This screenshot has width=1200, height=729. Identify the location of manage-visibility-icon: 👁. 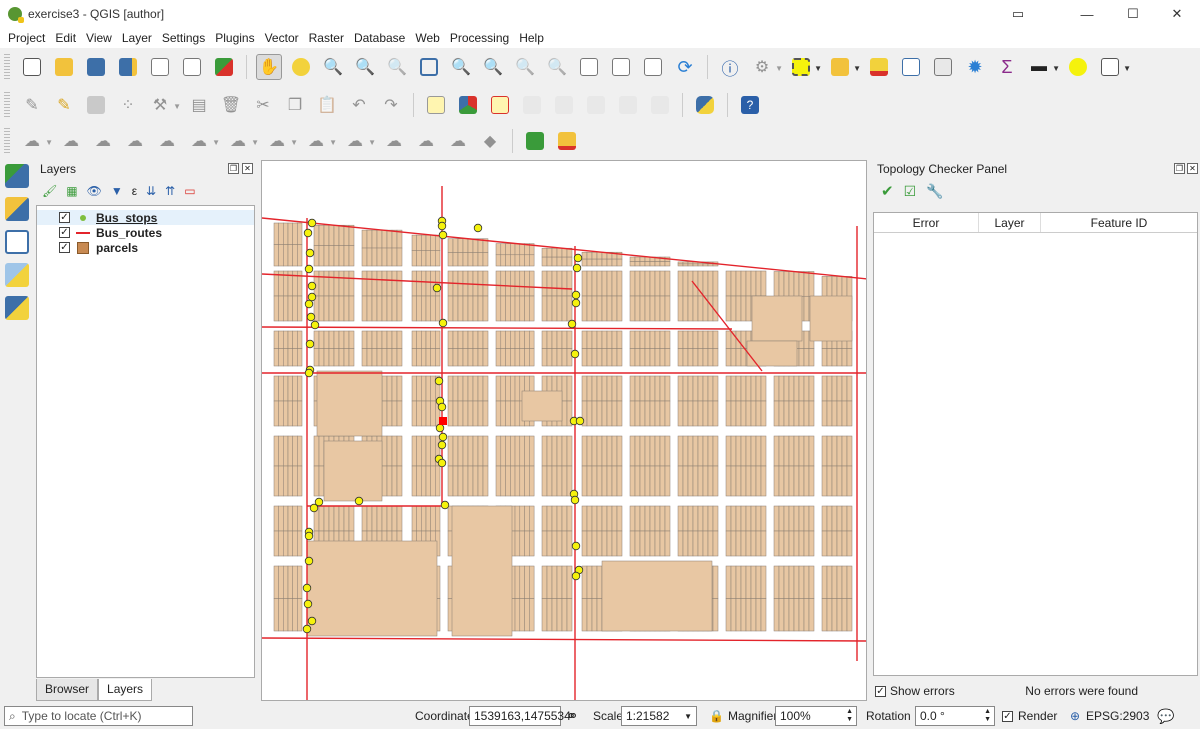
(94, 191).